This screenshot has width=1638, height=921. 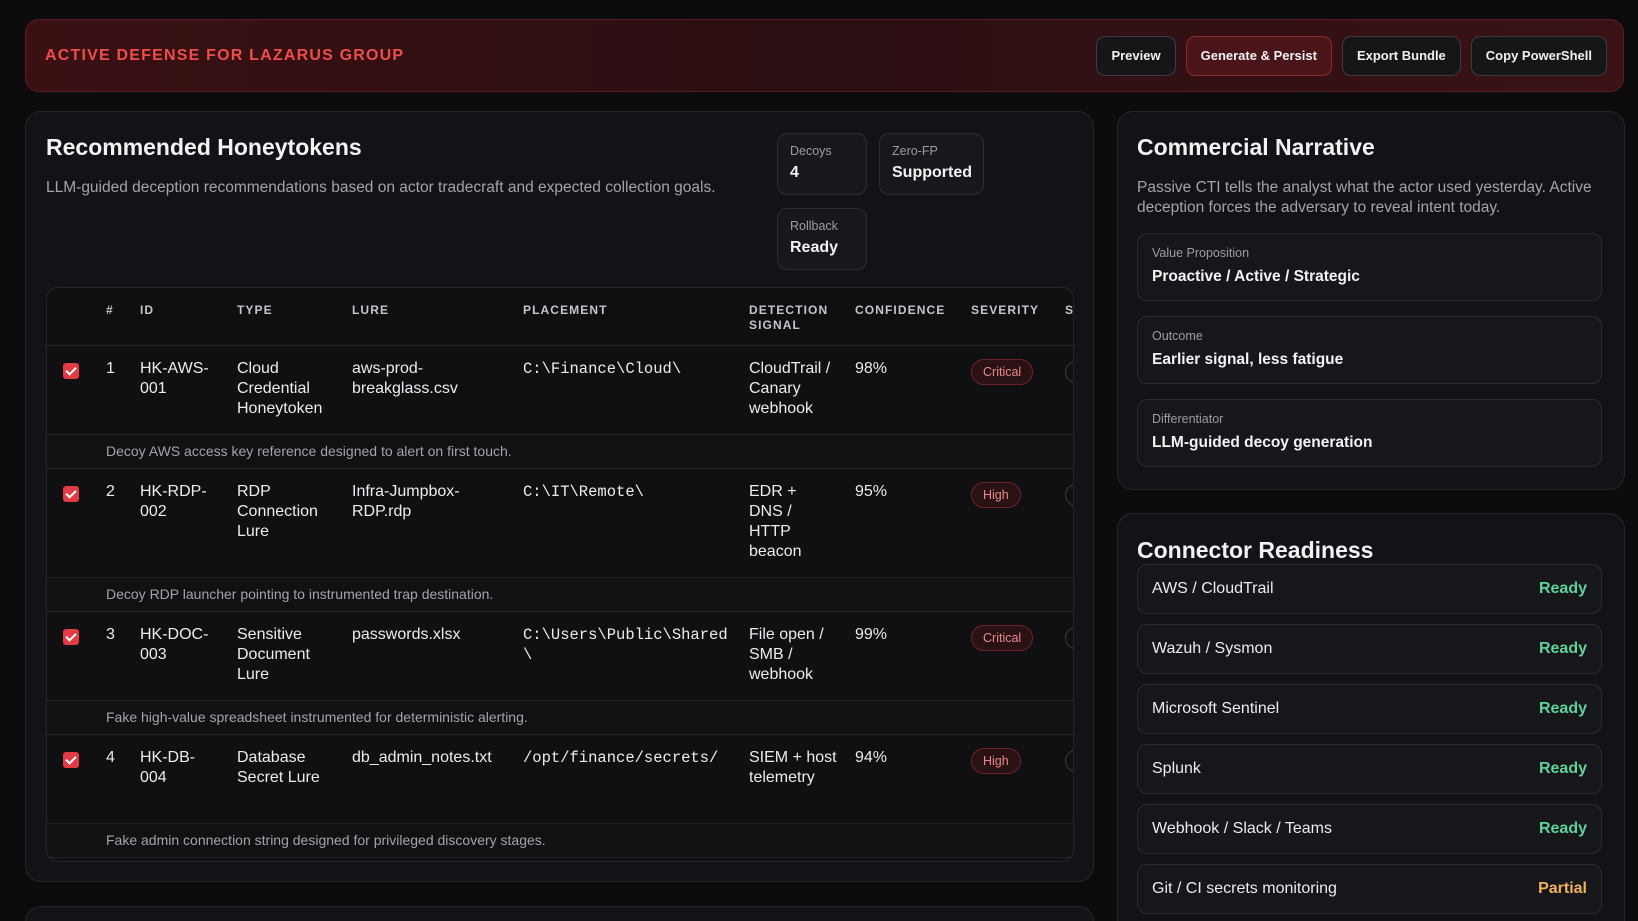 I want to click on generate-persist-button: Generate & Persist, so click(x=1258, y=55).